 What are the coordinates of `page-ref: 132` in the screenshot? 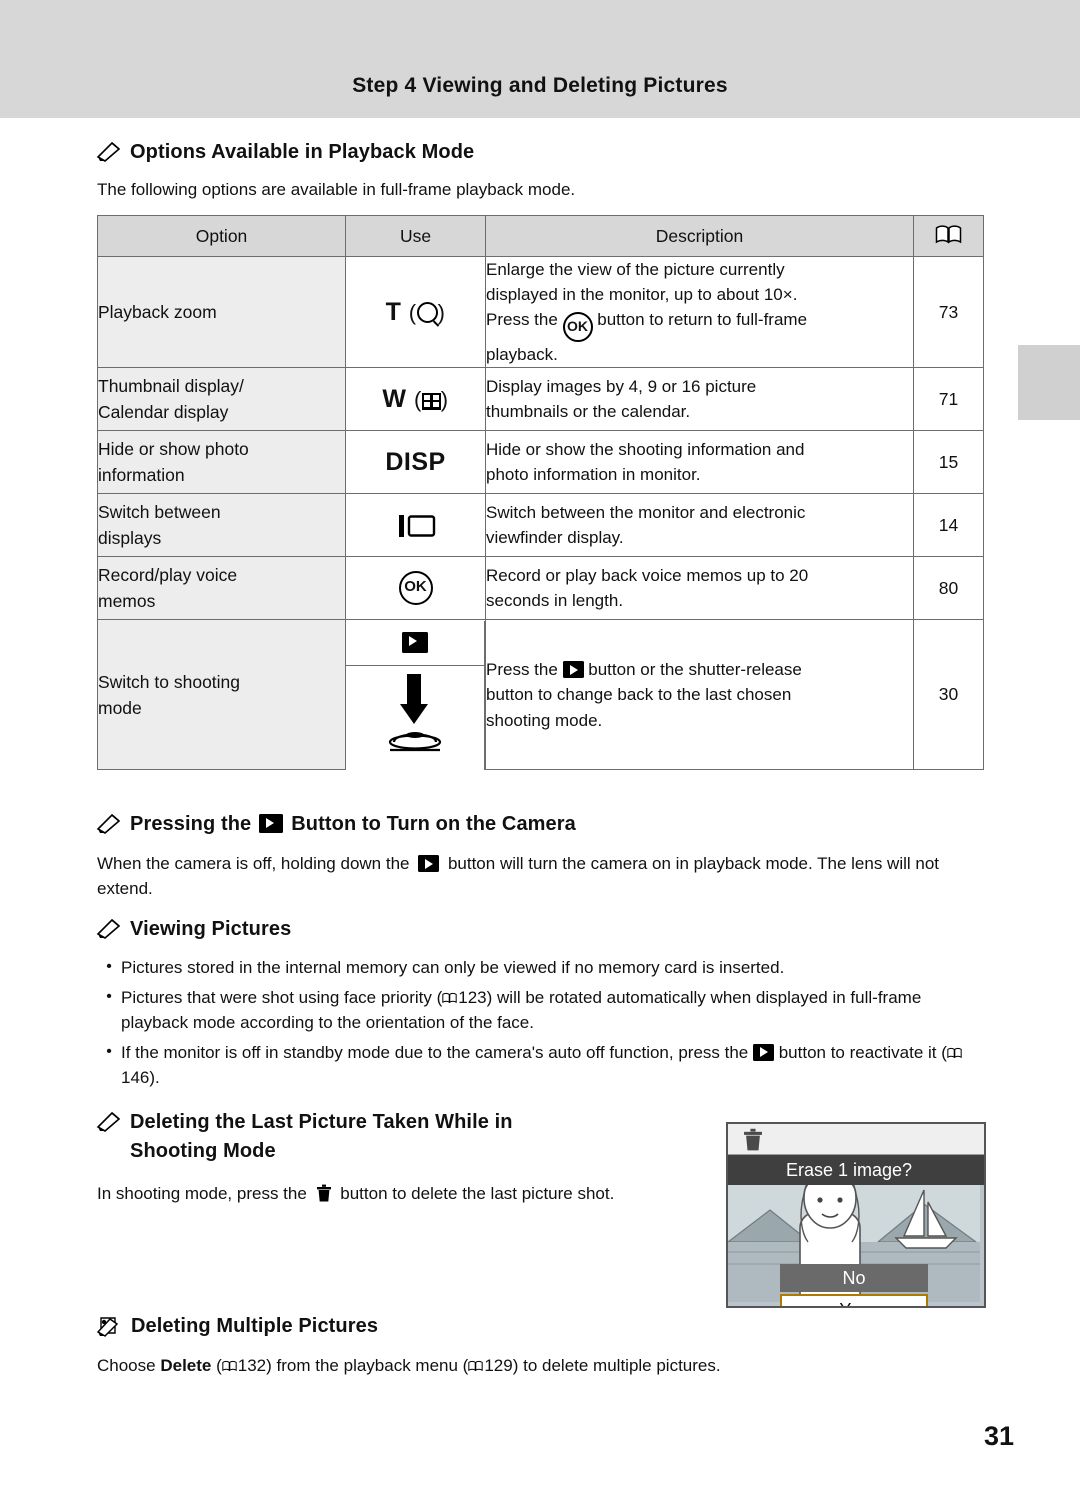 It's located at (252, 1365).